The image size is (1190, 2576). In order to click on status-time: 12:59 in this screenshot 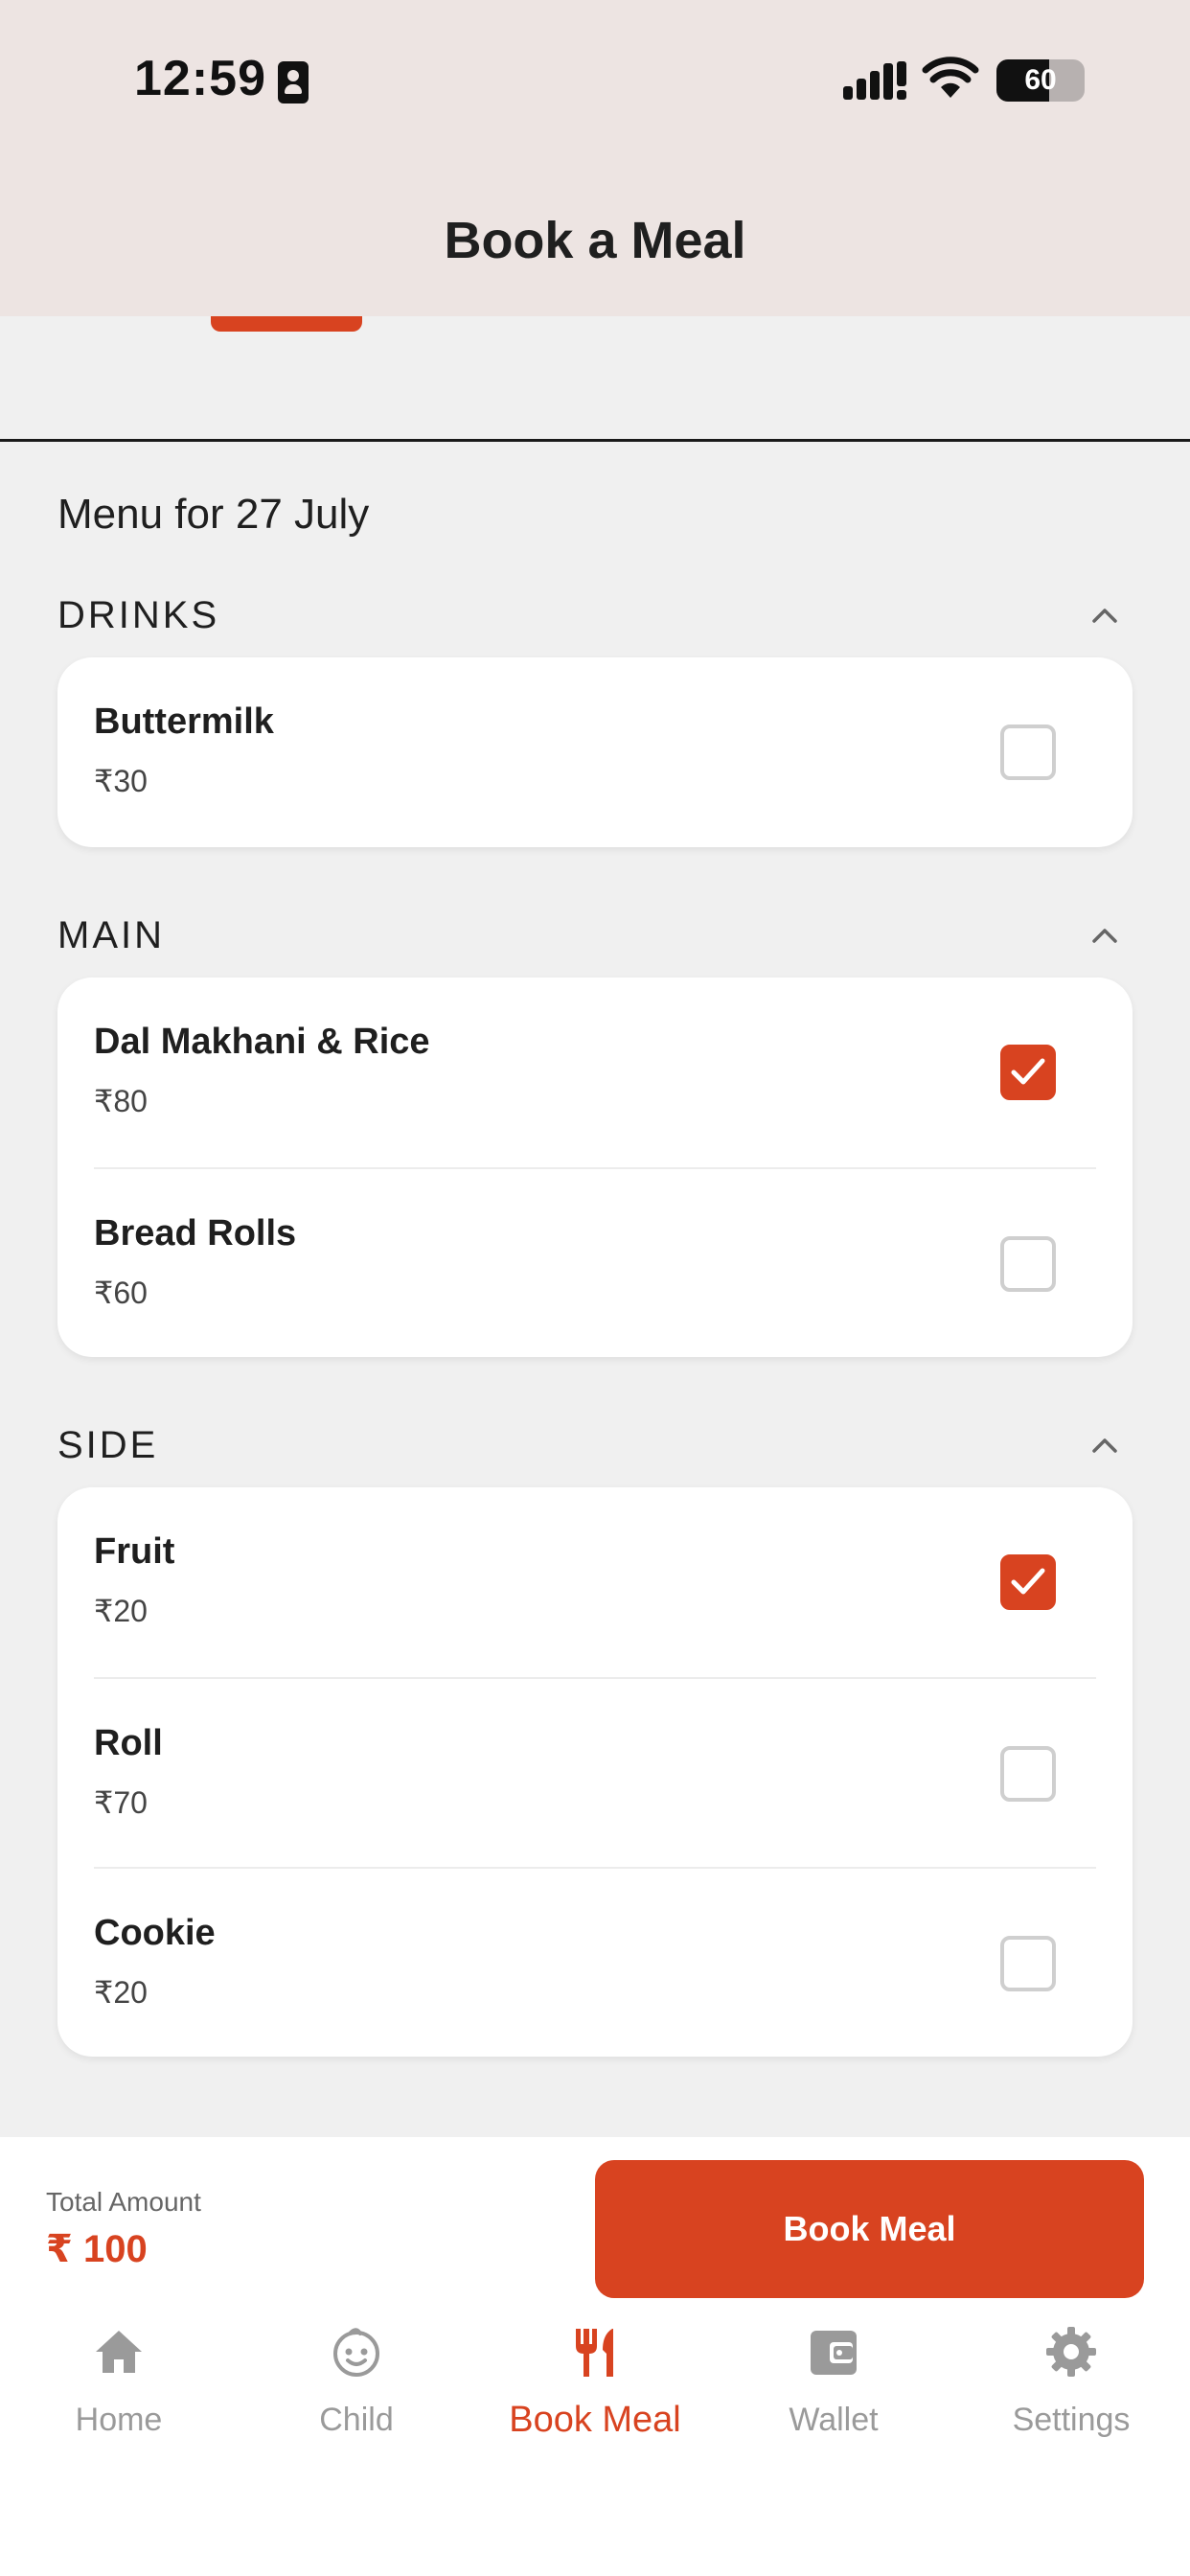, I will do `click(200, 78)`.